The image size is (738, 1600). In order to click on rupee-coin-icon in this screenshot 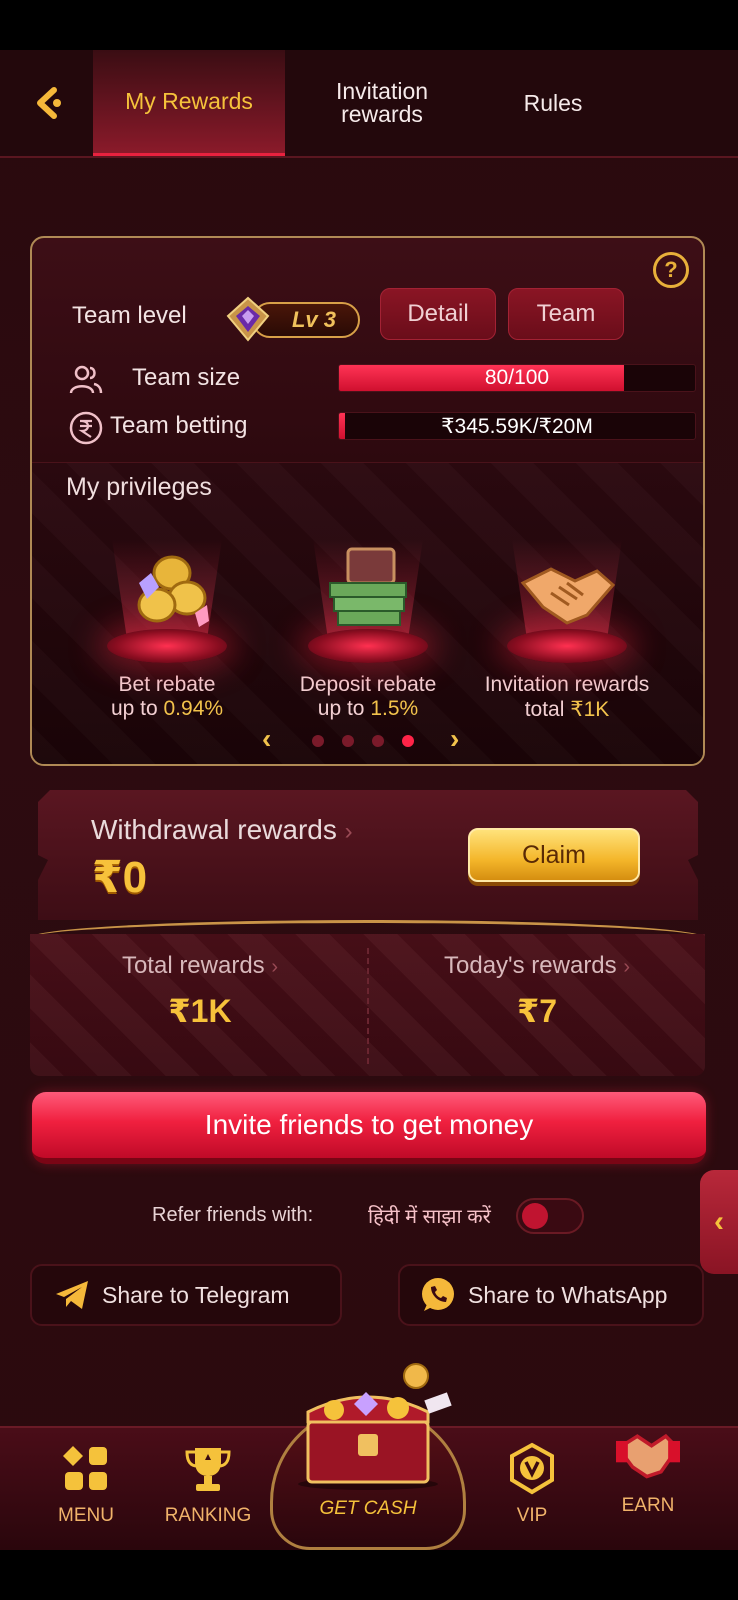, I will do `click(86, 428)`.